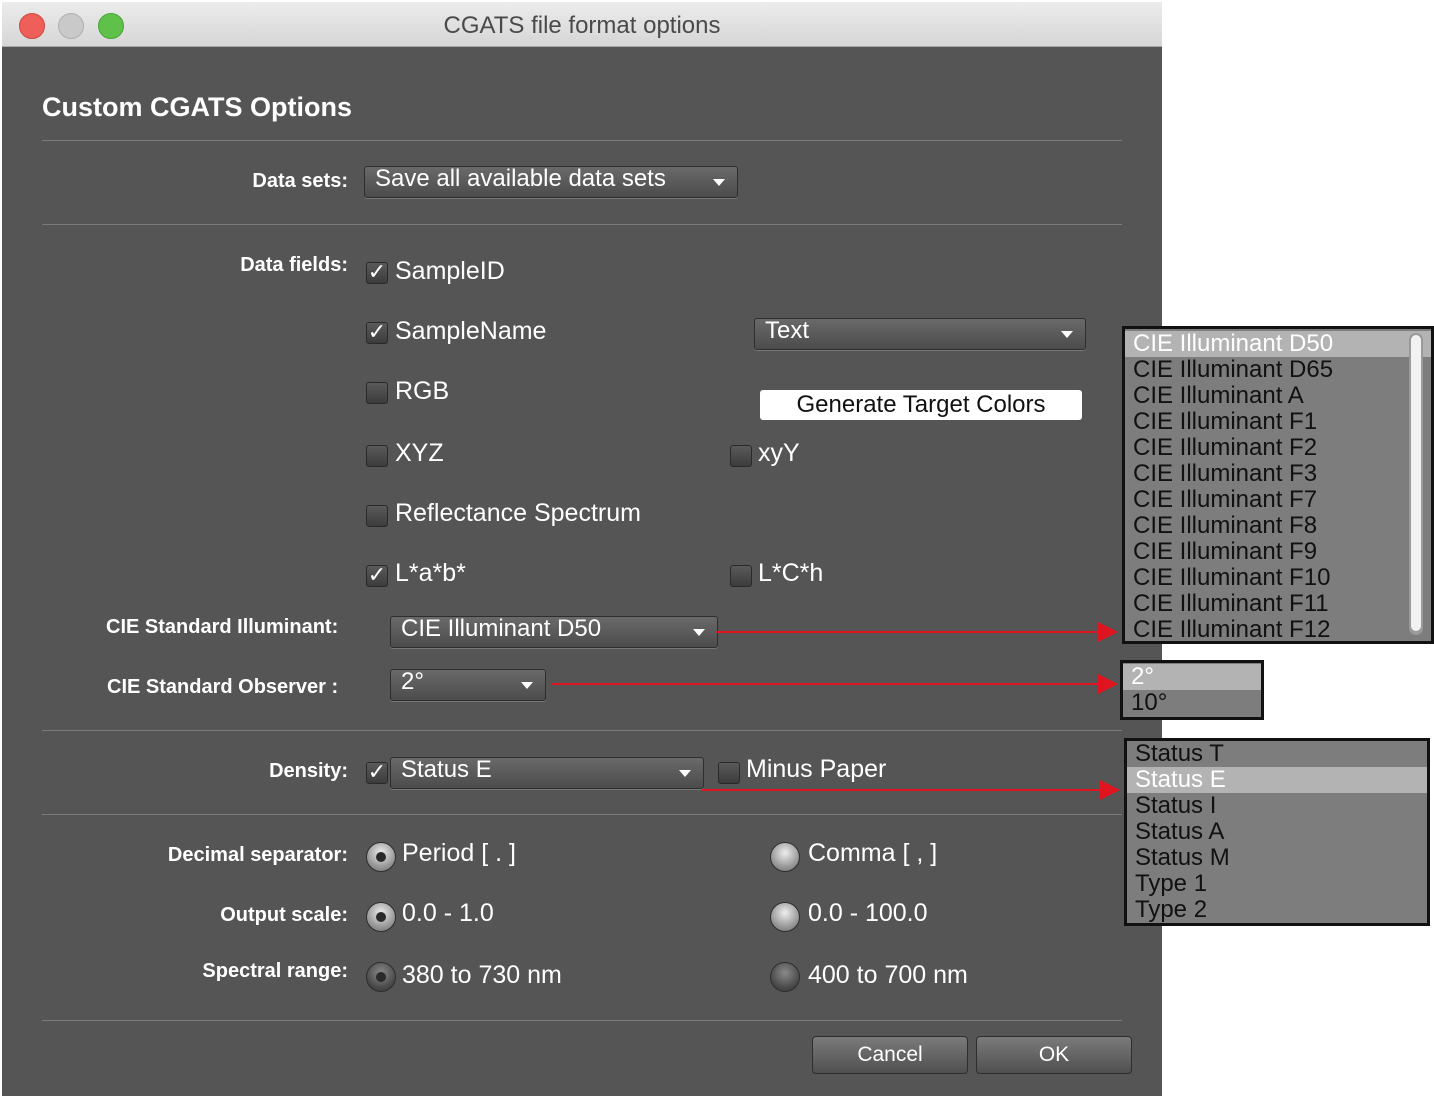 This screenshot has width=1434, height=1096. Describe the element at coordinates (1225, 552) in the screenshot. I see `illuminant-option: CIE Illuminant F9` at that location.